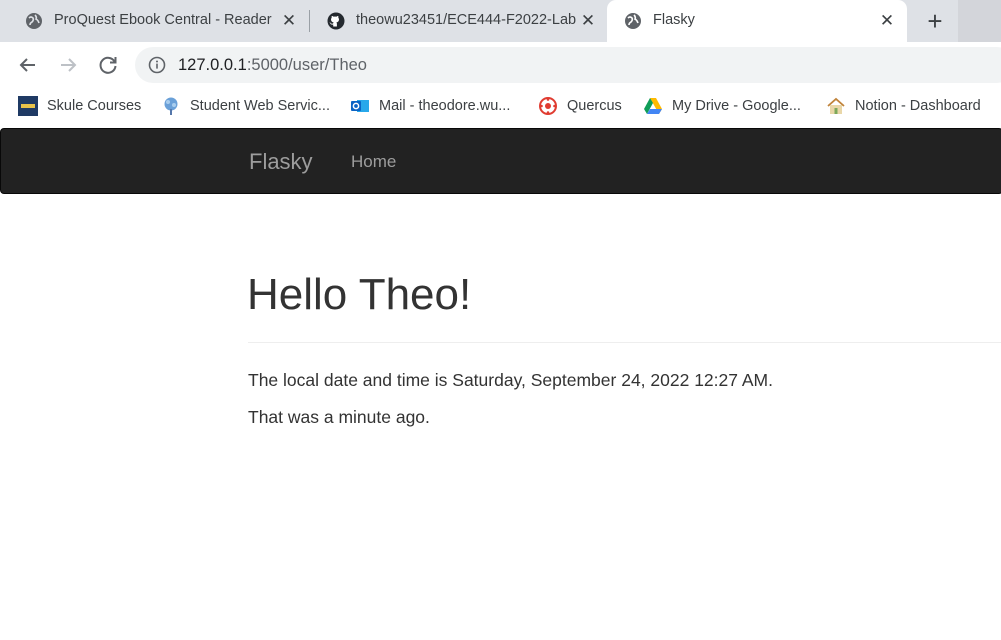 The image size is (1001, 640). Describe the element at coordinates (157, 65) in the screenshot. I see `info-icon` at that location.